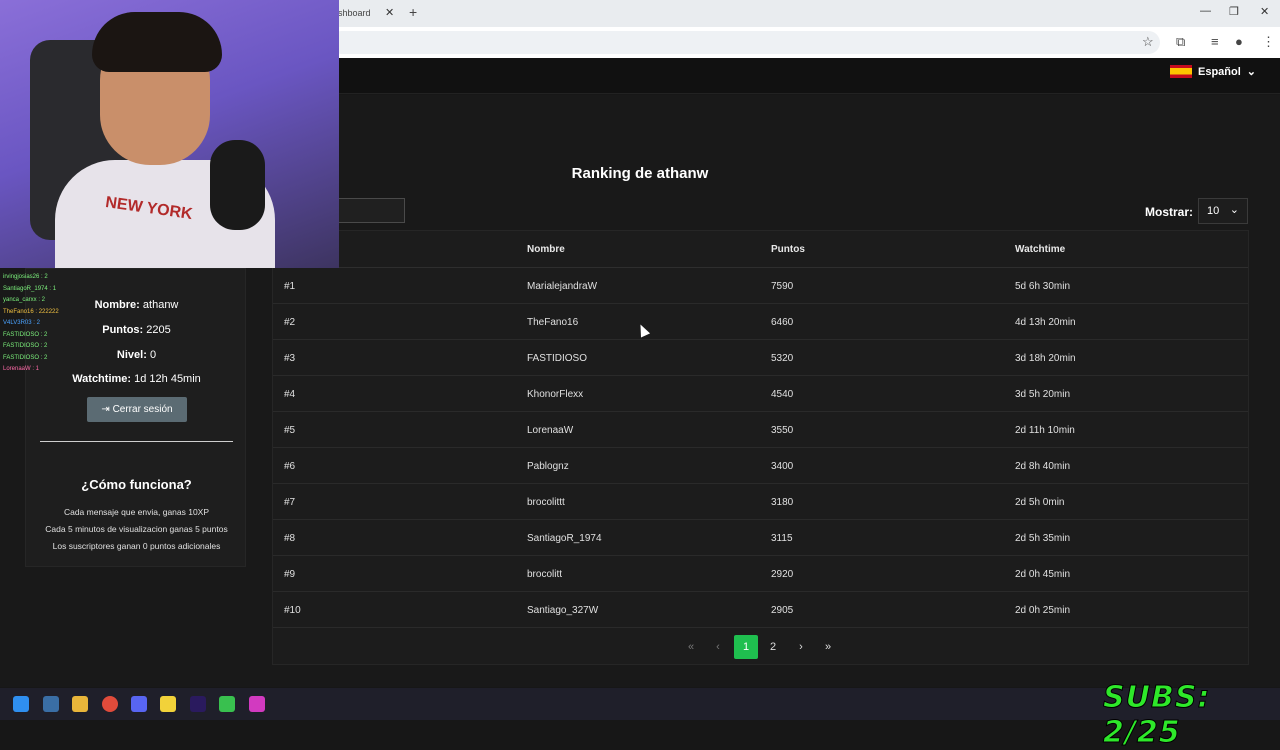 The image size is (1280, 750). Describe the element at coordinates (1043, 610) in the screenshot. I see `watchtime-cell: 2d 0h 25min` at that location.